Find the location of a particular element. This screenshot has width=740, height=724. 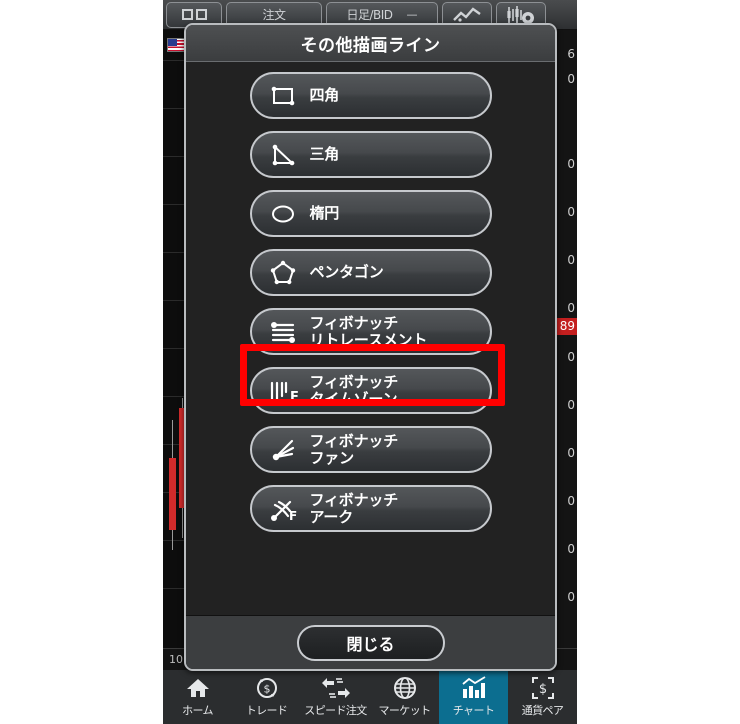

nav-label-chart: チャート is located at coordinates (473, 710).